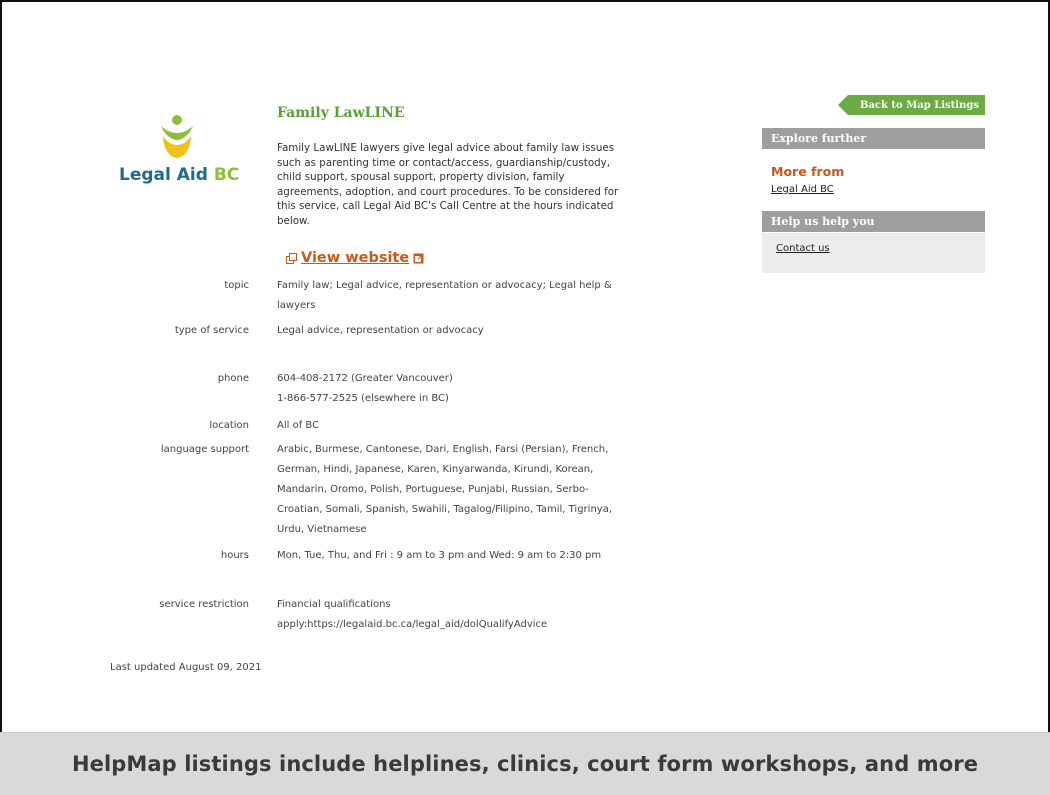  I want to click on logo-text-legal-aid: Legal Aid, so click(163, 175).